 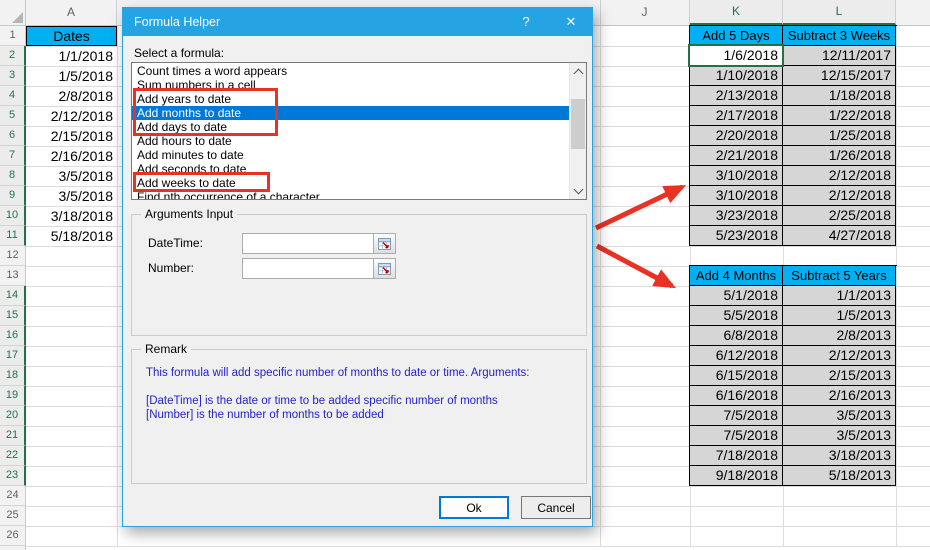 What do you see at coordinates (350, 113) in the screenshot?
I see `formula-item: Add months to date` at bounding box center [350, 113].